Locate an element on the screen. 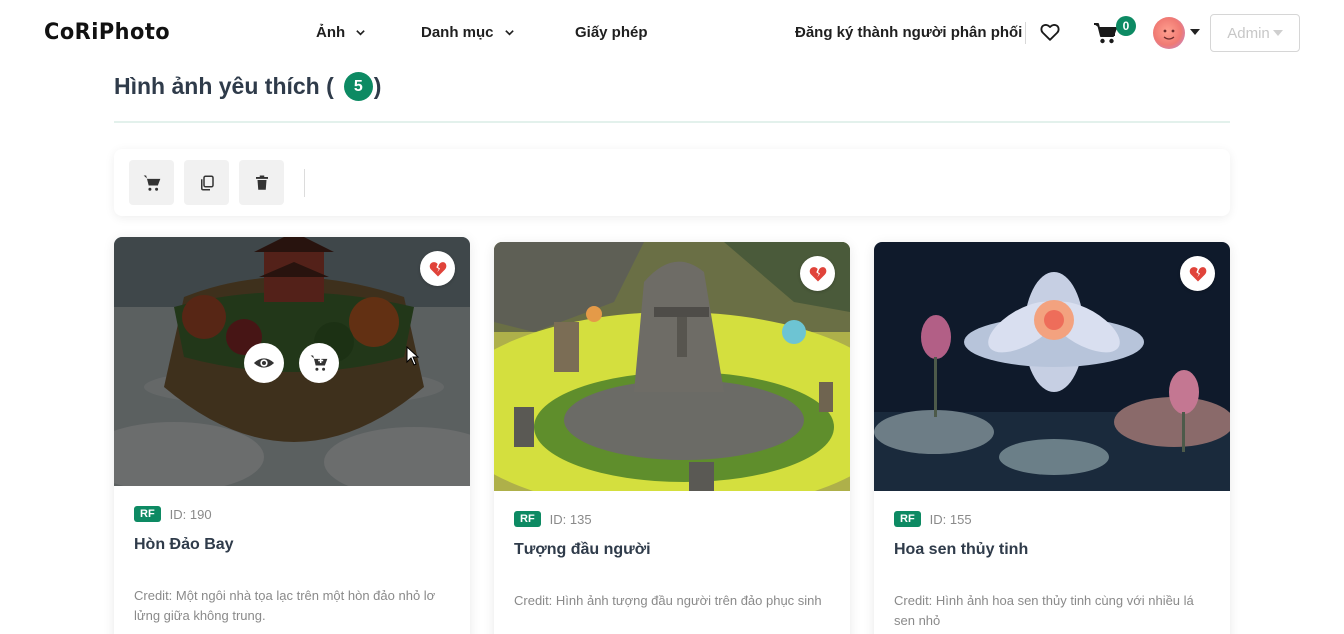  trash-icon is located at coordinates (261, 182).